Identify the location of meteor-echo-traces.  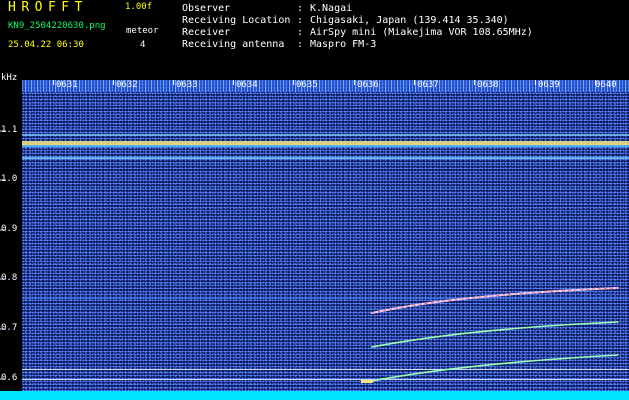
(495, 334).